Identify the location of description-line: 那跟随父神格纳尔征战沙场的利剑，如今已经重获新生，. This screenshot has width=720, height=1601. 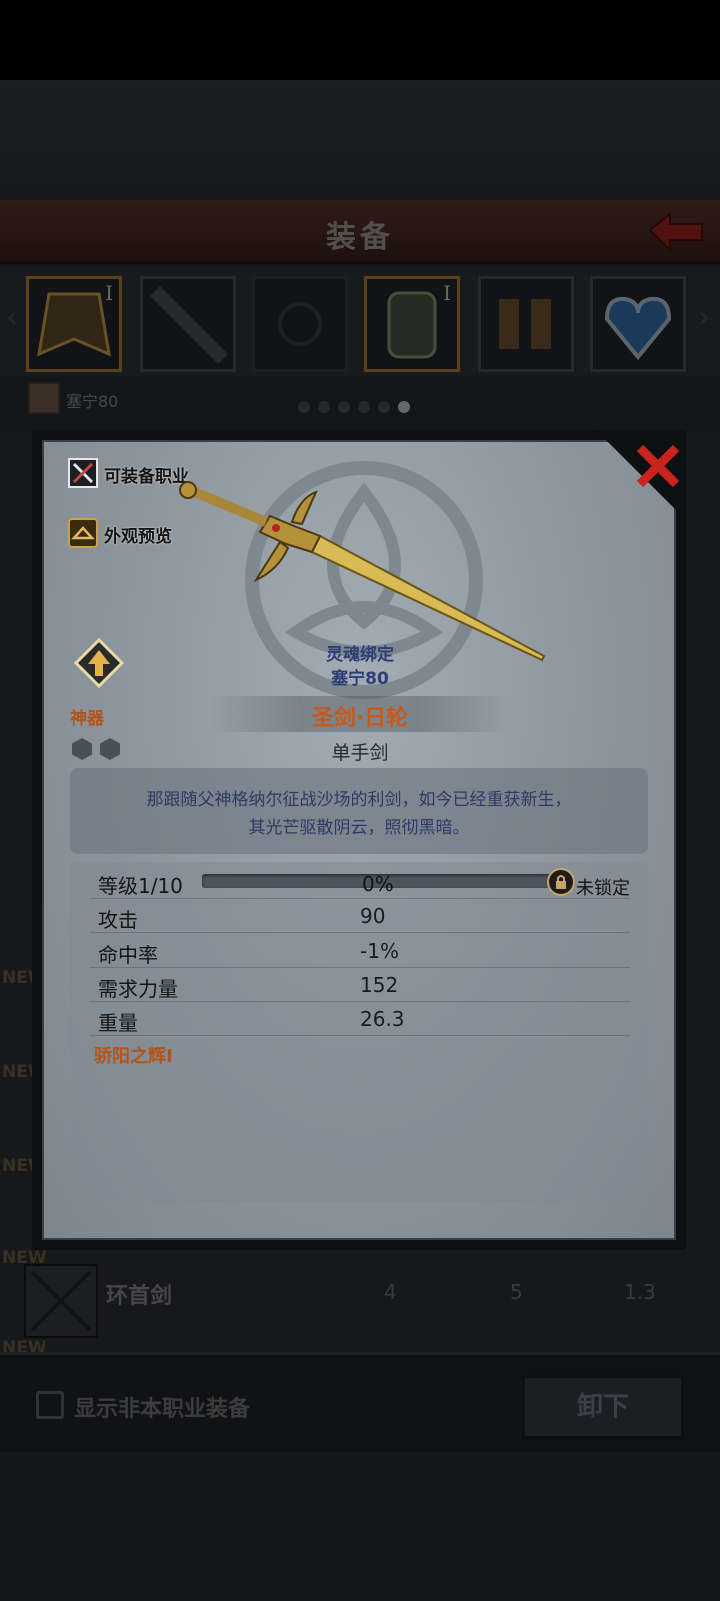
(359, 800).